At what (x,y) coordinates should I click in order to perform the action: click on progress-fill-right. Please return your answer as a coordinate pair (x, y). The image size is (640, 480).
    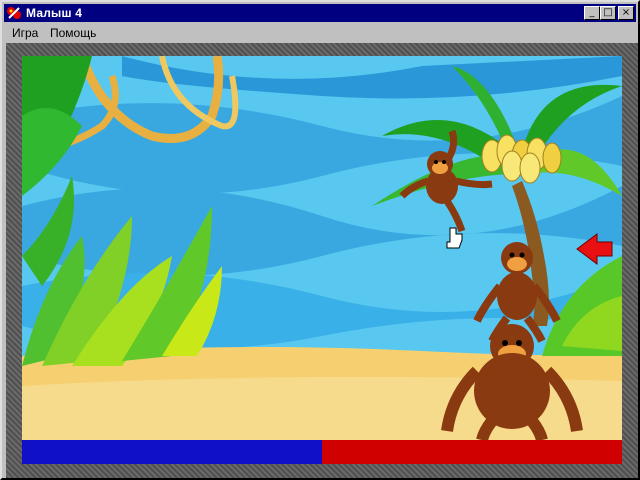
    Looking at the image, I should click on (472, 452).